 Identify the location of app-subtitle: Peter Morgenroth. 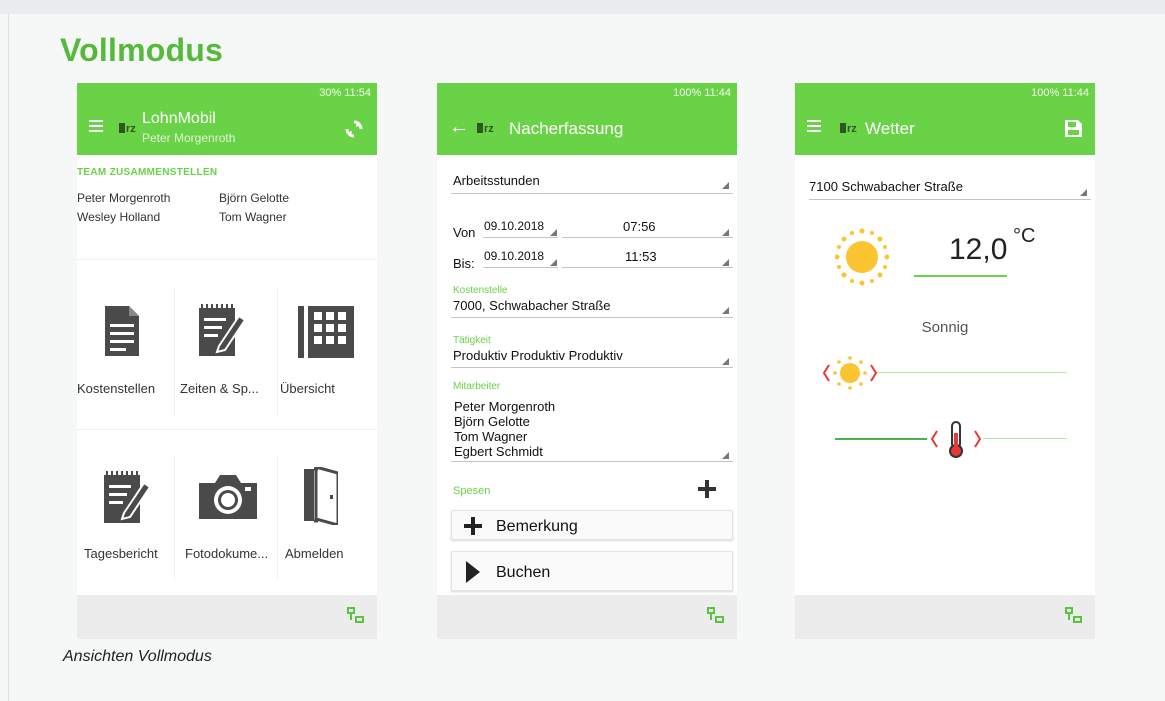
(189, 138).